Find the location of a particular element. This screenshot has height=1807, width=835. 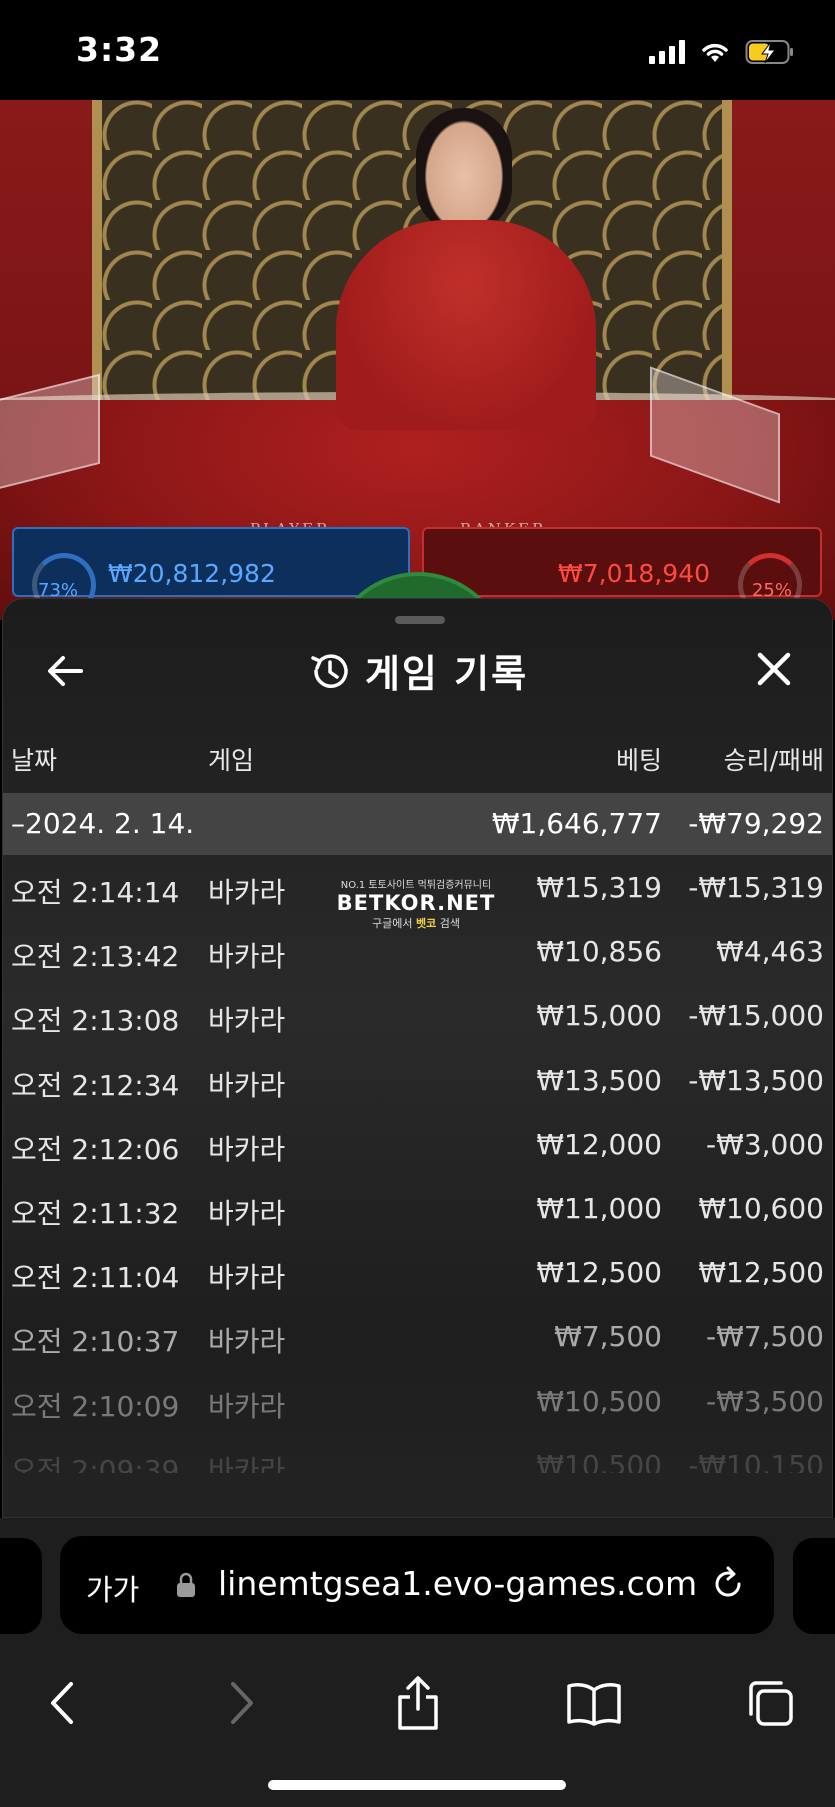

row-time: 오전 2:09:39 is located at coordinates (95, 1463).